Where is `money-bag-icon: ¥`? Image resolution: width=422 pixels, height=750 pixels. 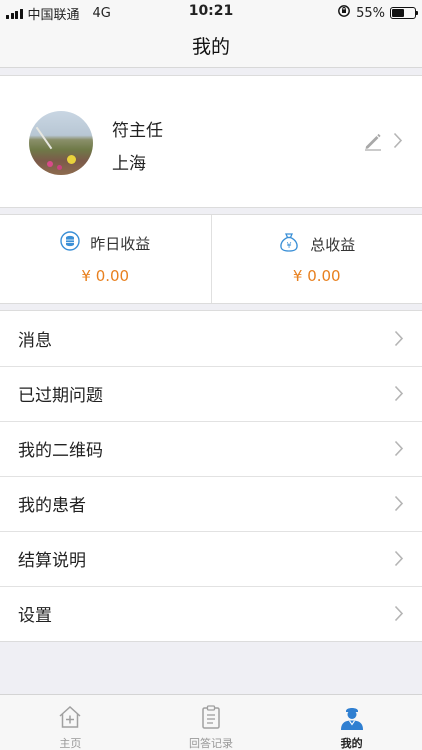 money-bag-icon: ¥ is located at coordinates (289, 244).